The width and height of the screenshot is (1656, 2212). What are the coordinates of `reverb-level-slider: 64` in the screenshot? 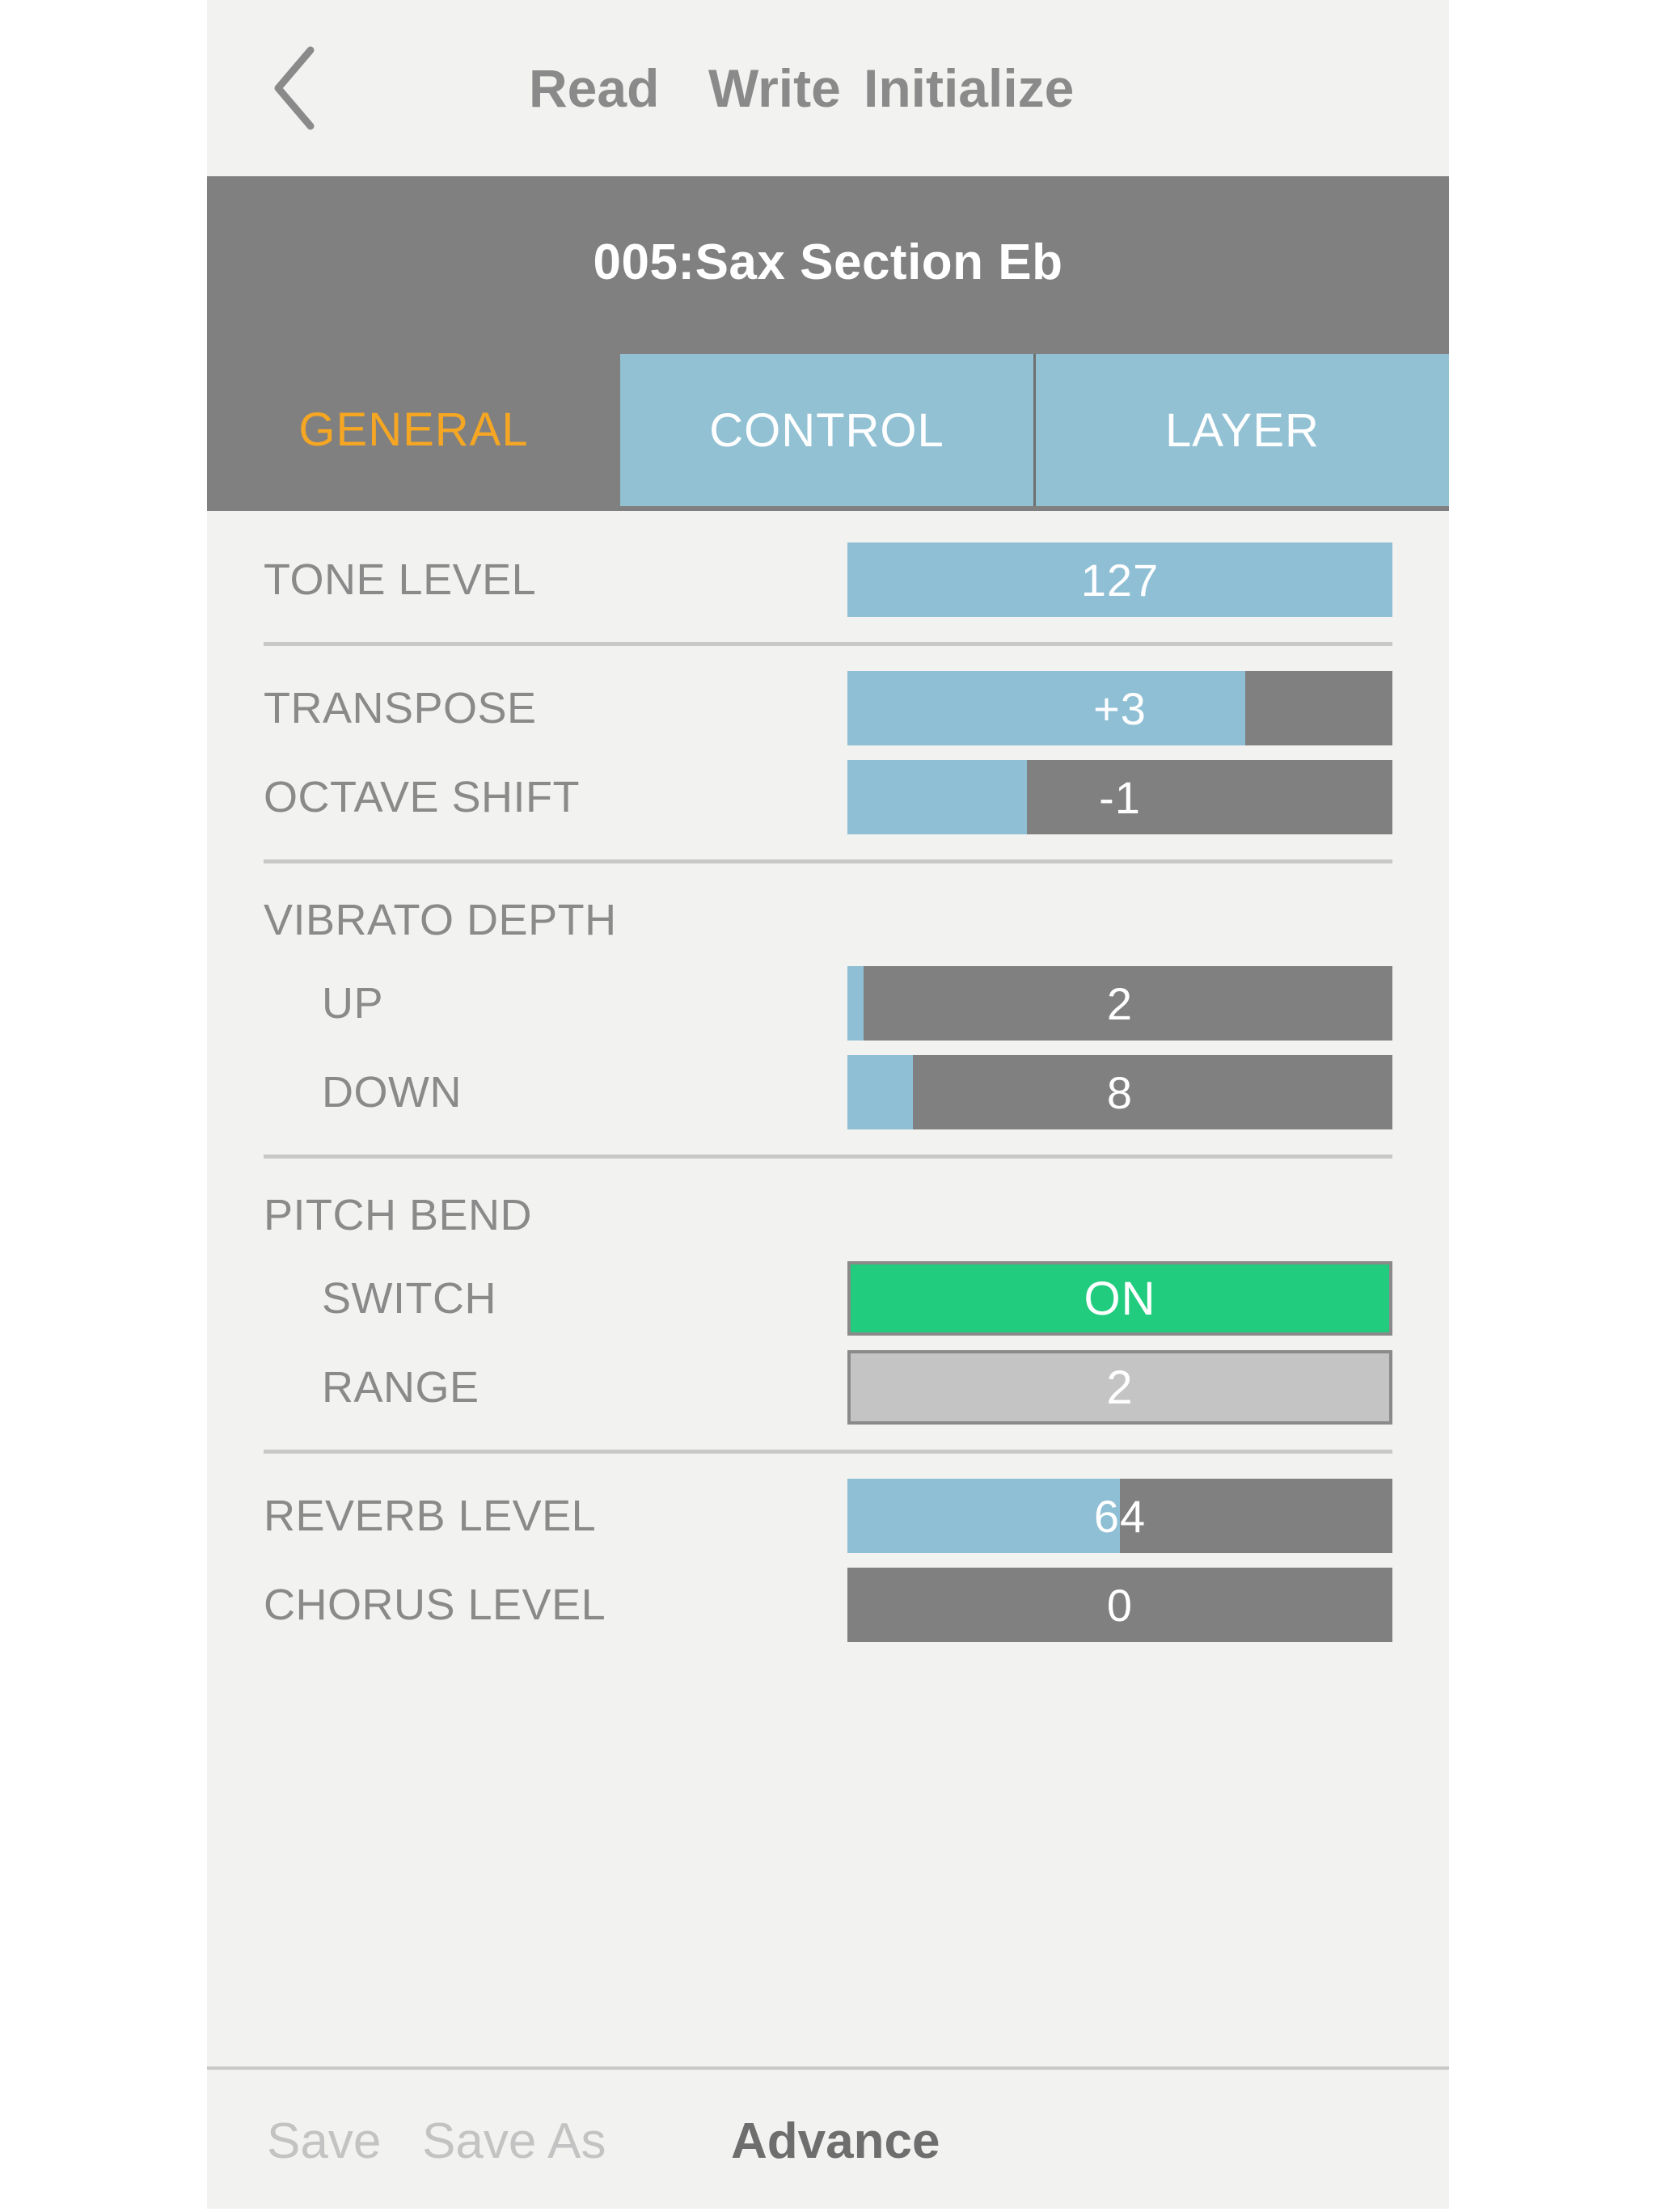 It's located at (1119, 1516).